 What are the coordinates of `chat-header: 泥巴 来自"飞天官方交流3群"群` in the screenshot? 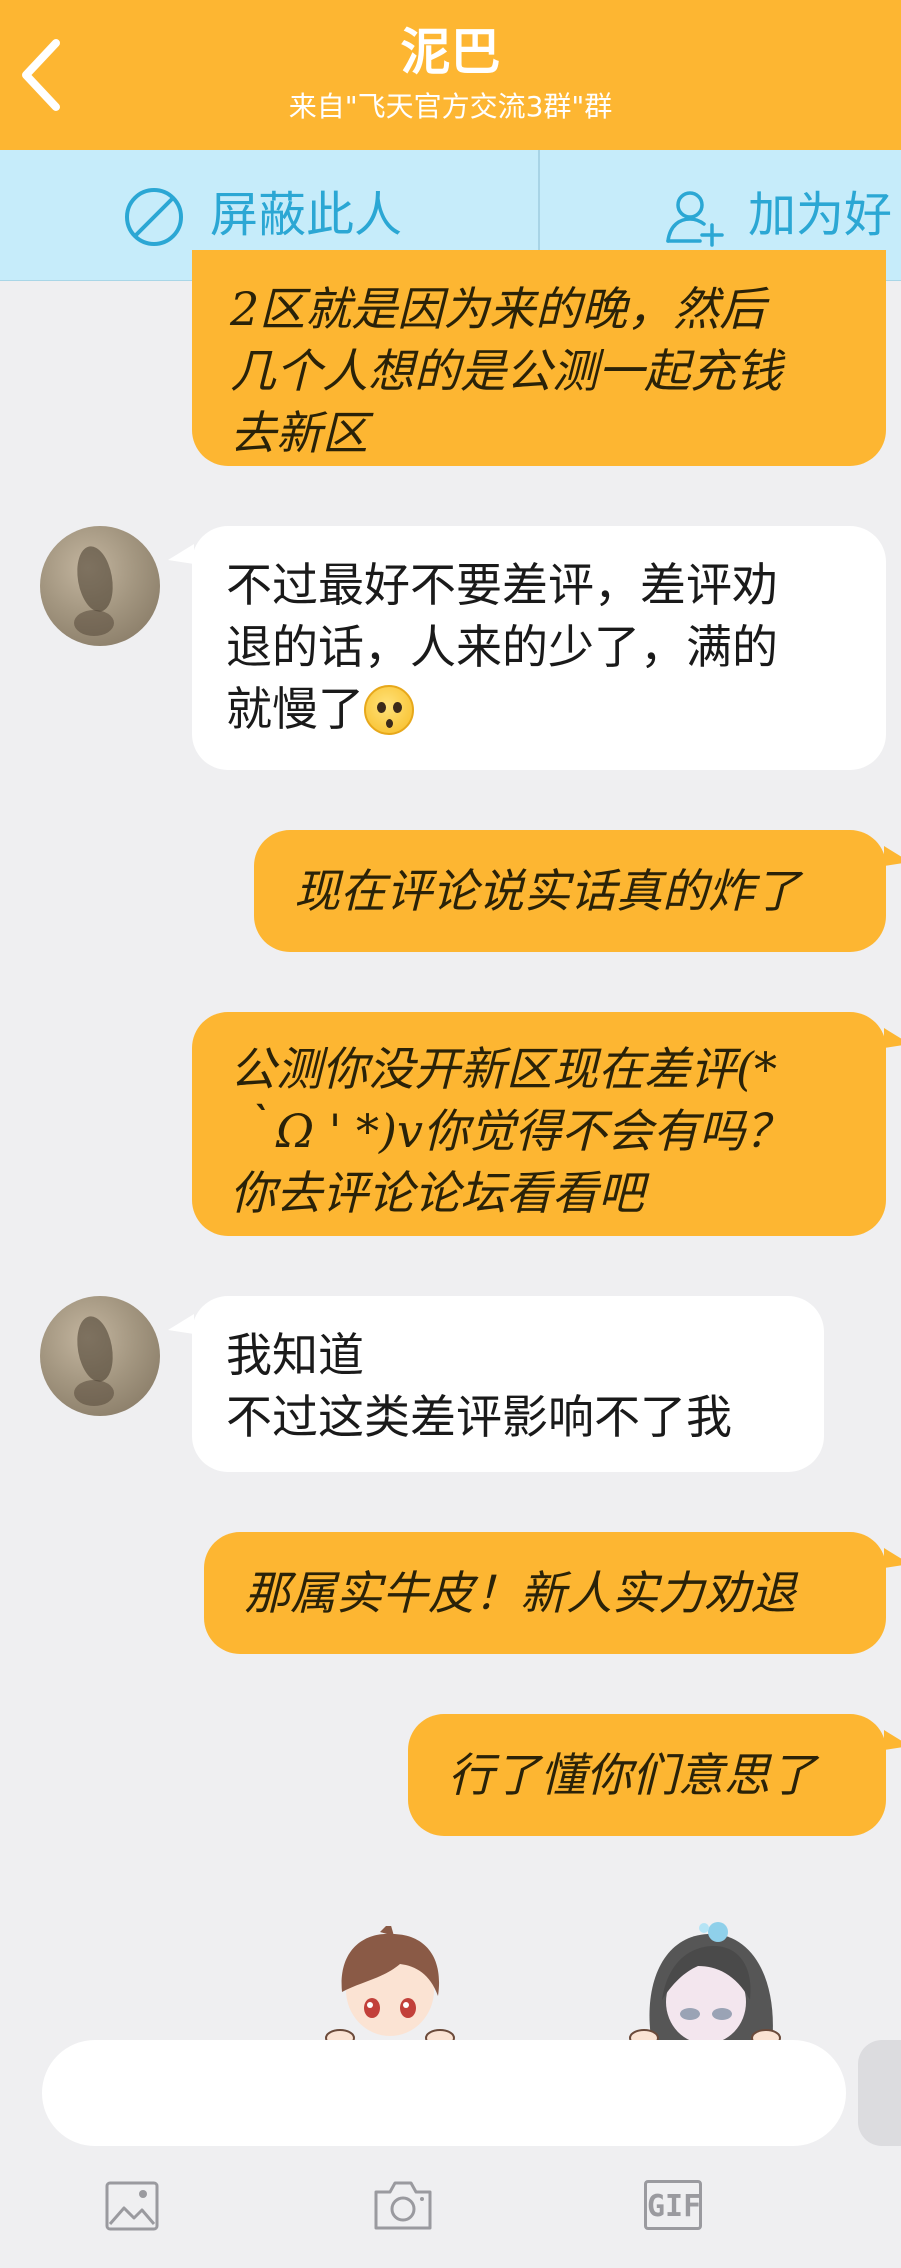 It's located at (450, 75).